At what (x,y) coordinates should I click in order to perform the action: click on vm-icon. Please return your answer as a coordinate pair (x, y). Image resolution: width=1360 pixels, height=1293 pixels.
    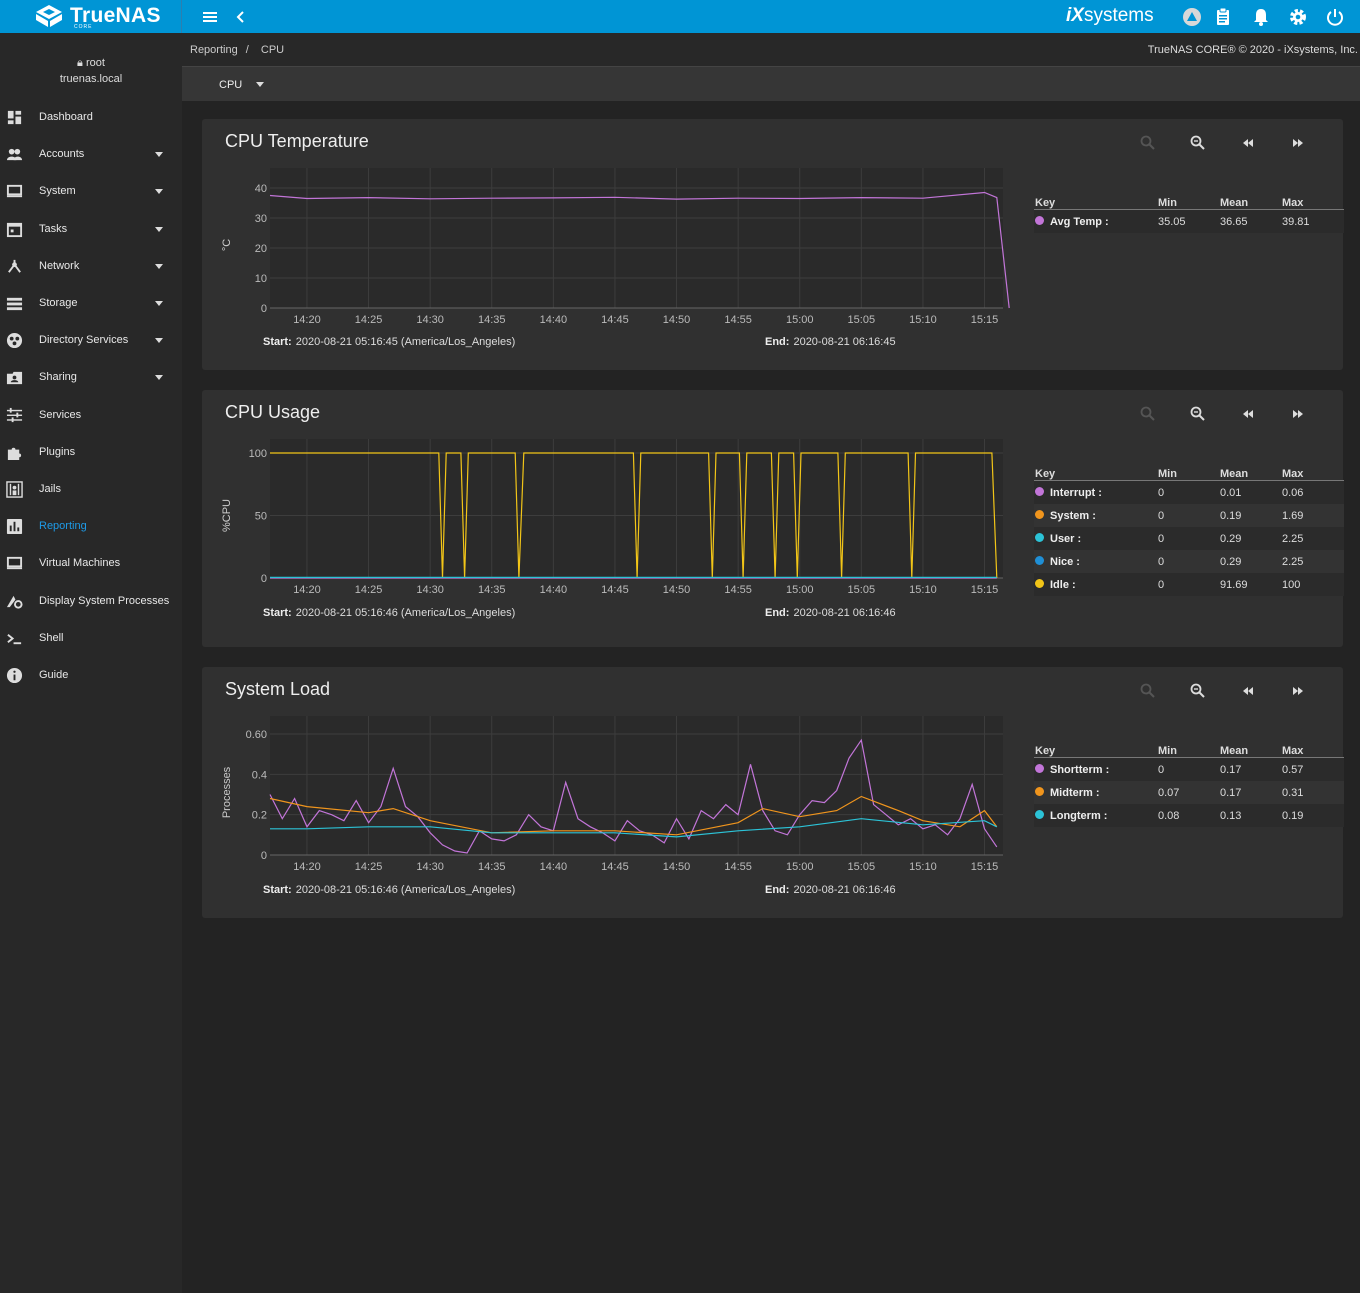
    Looking at the image, I should click on (14, 563).